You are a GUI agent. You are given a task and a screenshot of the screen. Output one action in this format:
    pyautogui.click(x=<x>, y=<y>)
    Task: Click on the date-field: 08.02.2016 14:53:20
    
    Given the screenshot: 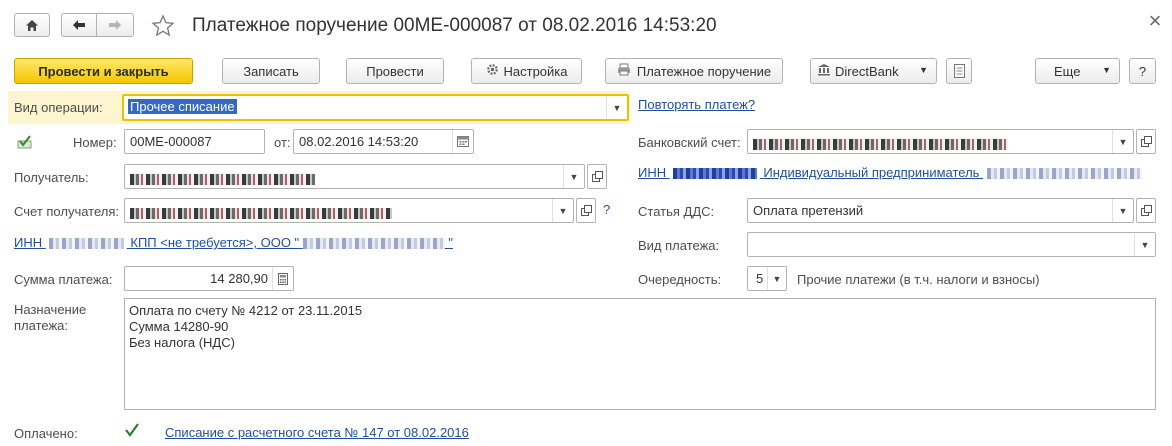 What is the action you would take?
    pyautogui.click(x=383, y=141)
    